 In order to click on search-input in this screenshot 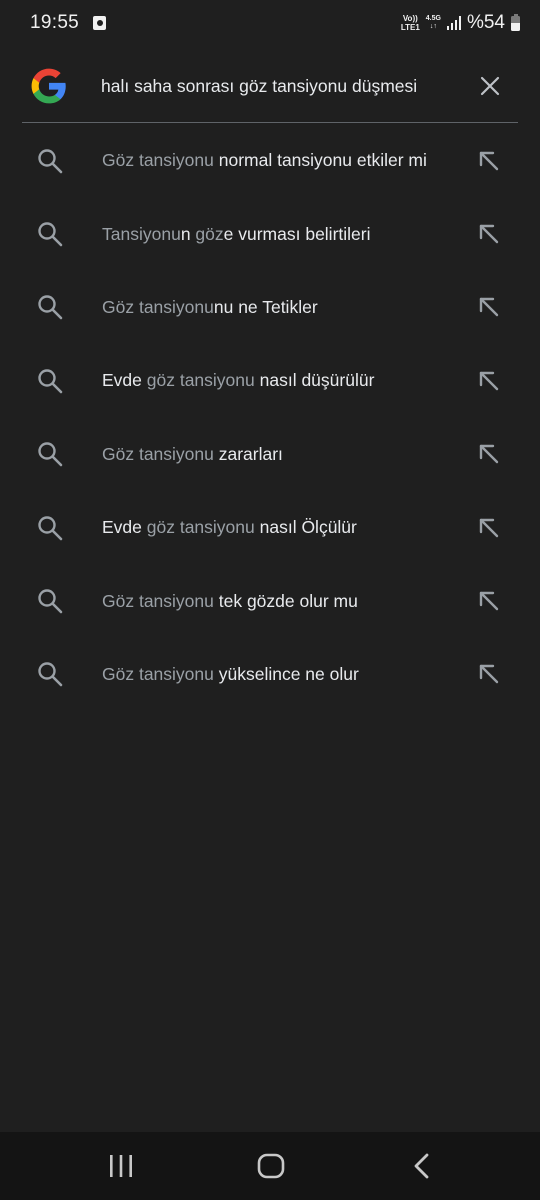, I will do `click(284, 86)`.